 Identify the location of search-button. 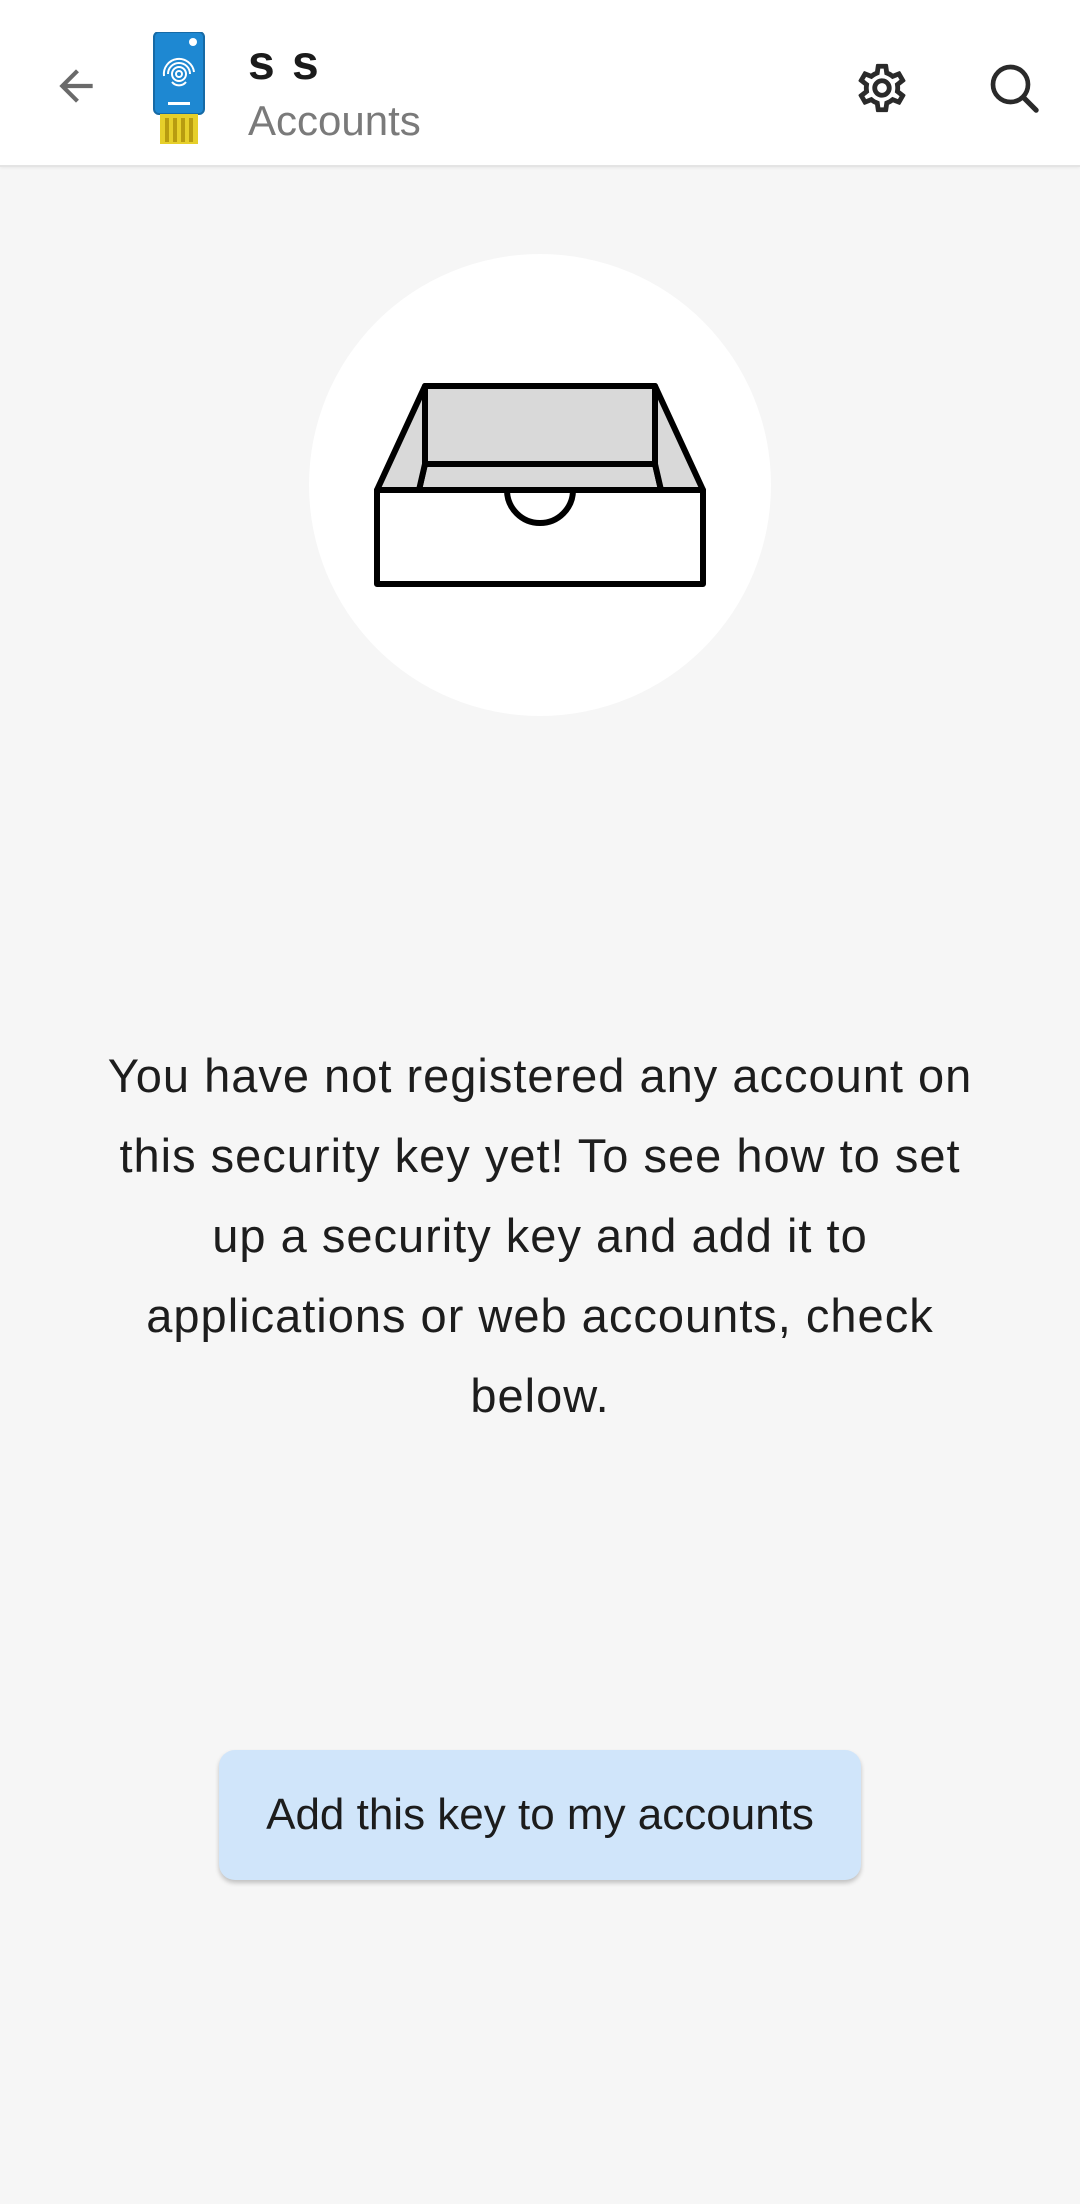
(1014, 88).